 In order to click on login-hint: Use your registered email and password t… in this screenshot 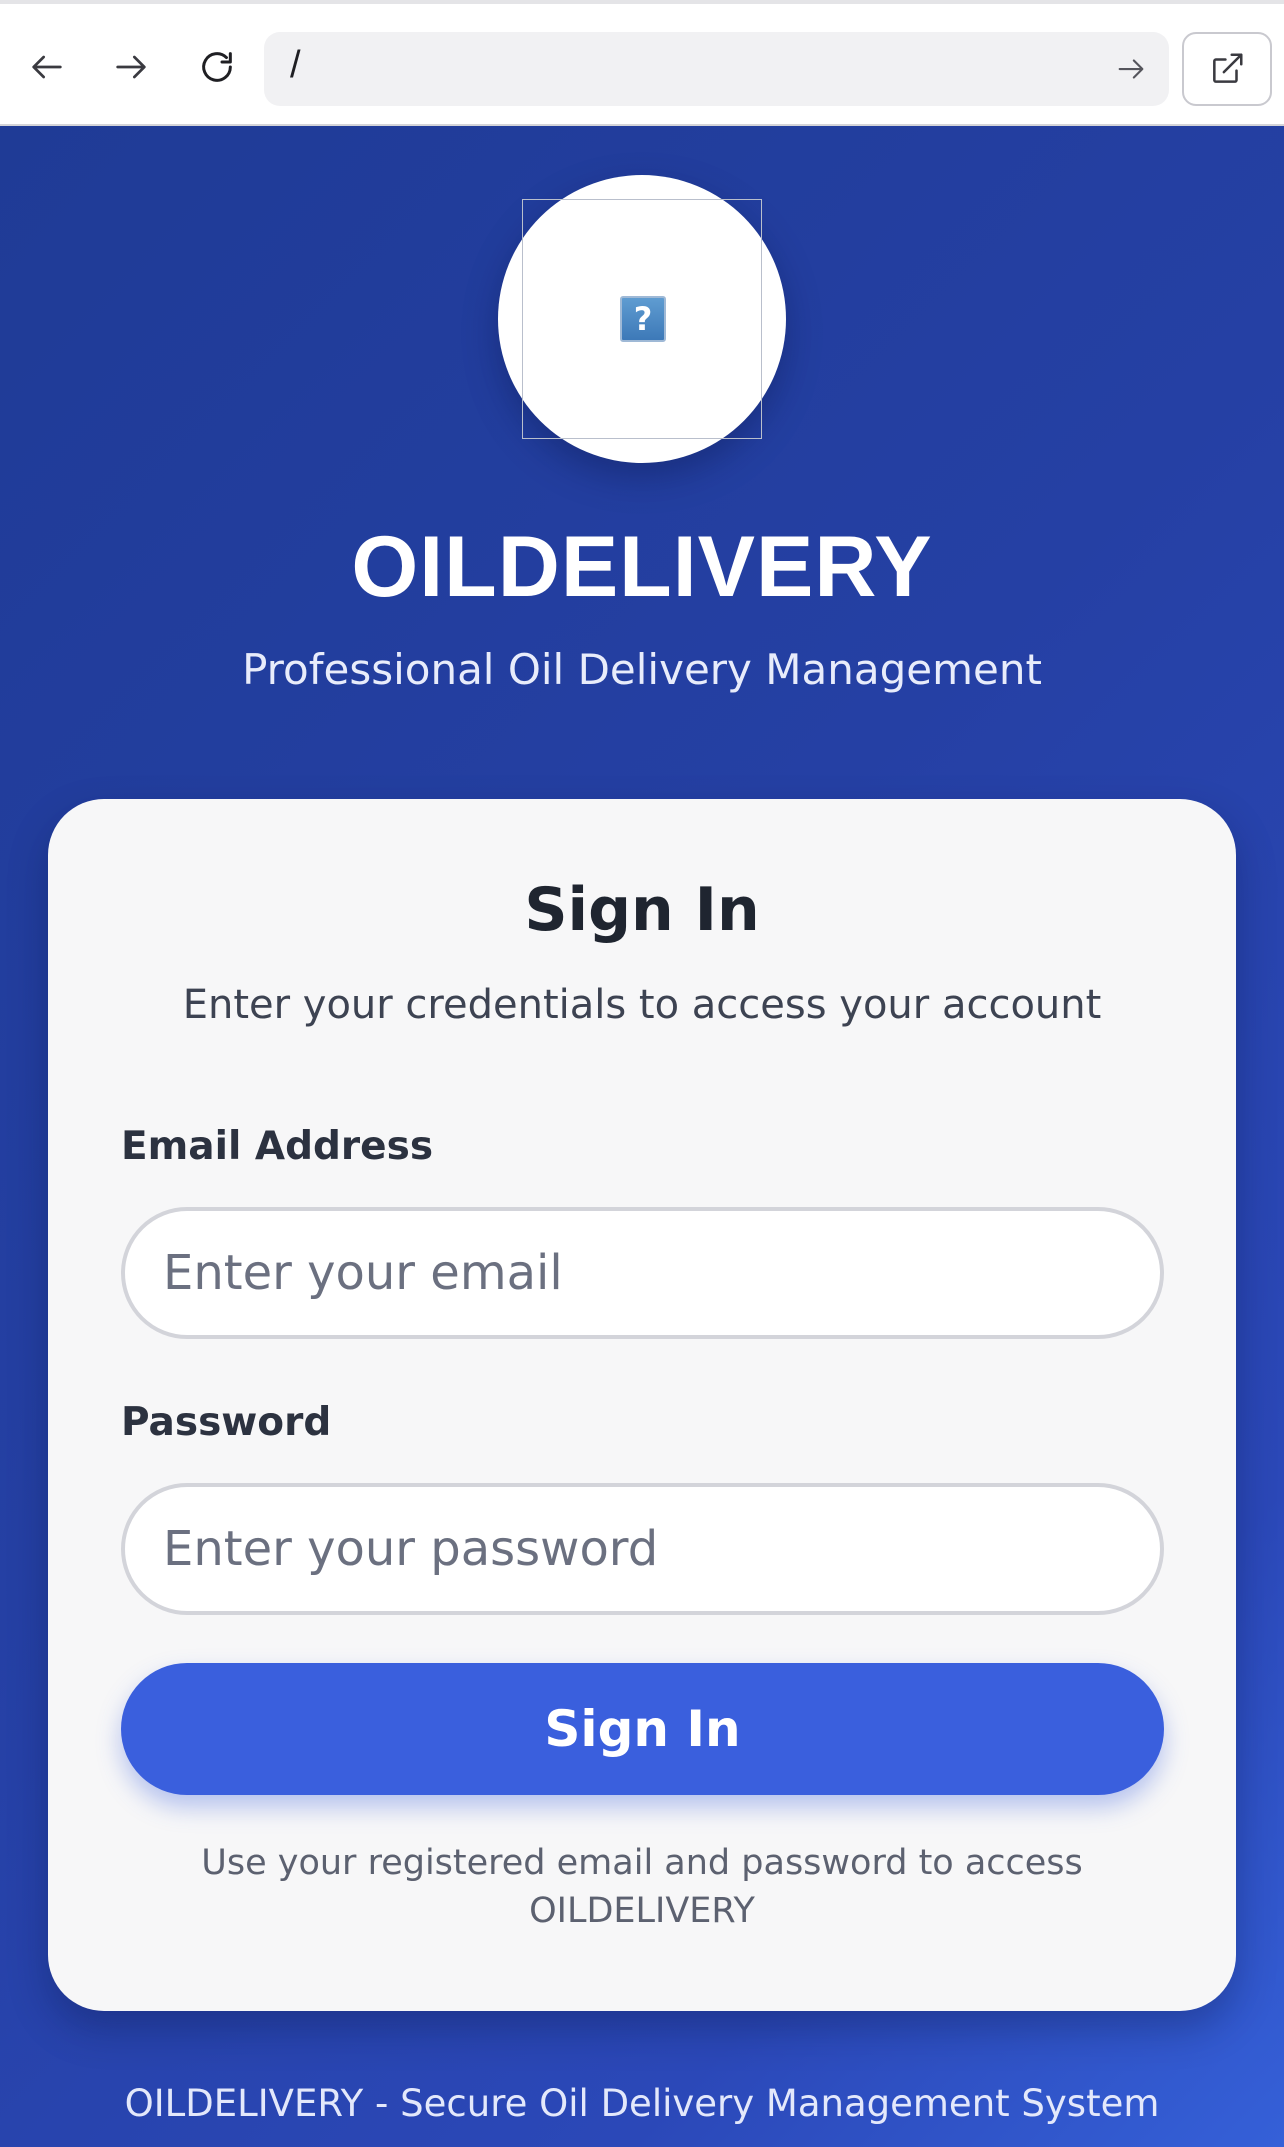, I will do `click(642, 1887)`.